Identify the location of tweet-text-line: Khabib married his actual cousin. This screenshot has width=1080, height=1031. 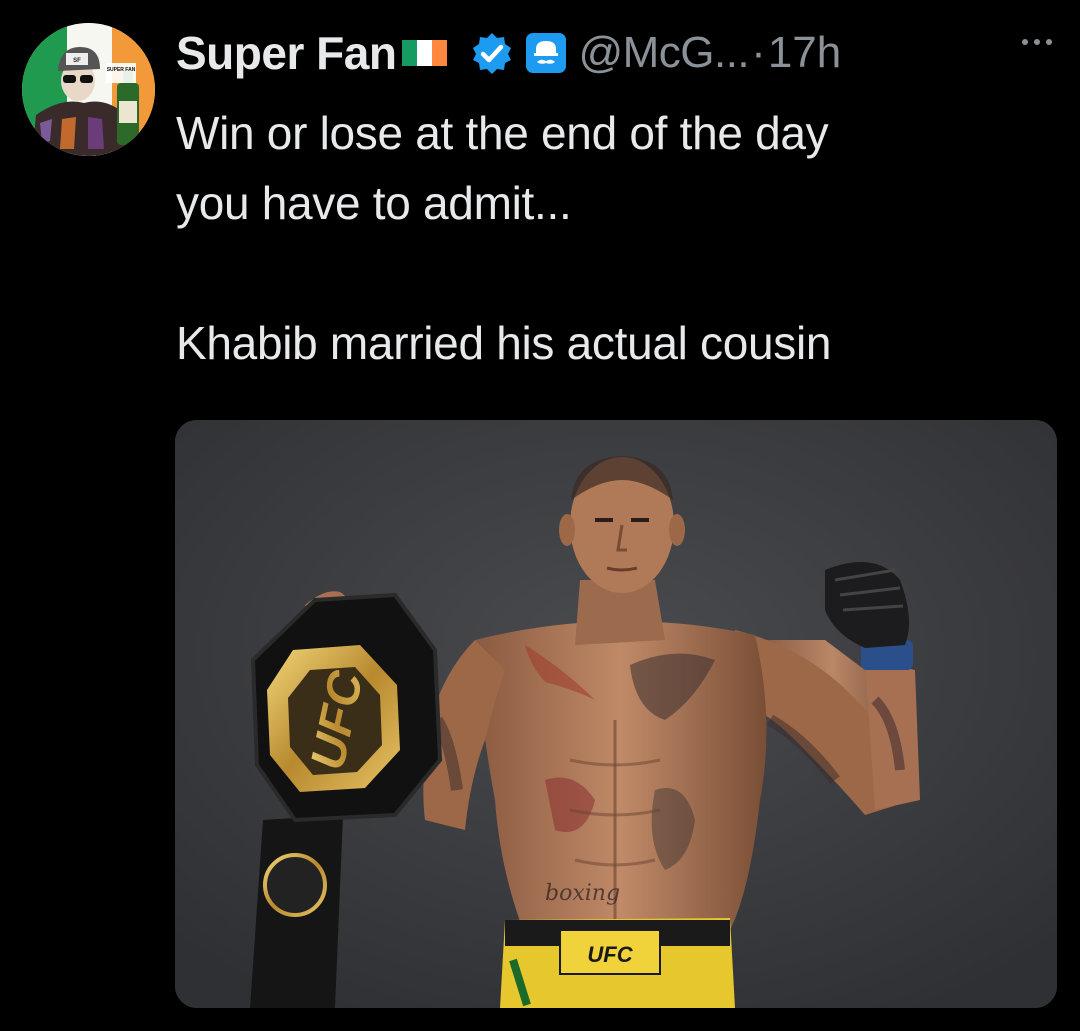
(504, 343).